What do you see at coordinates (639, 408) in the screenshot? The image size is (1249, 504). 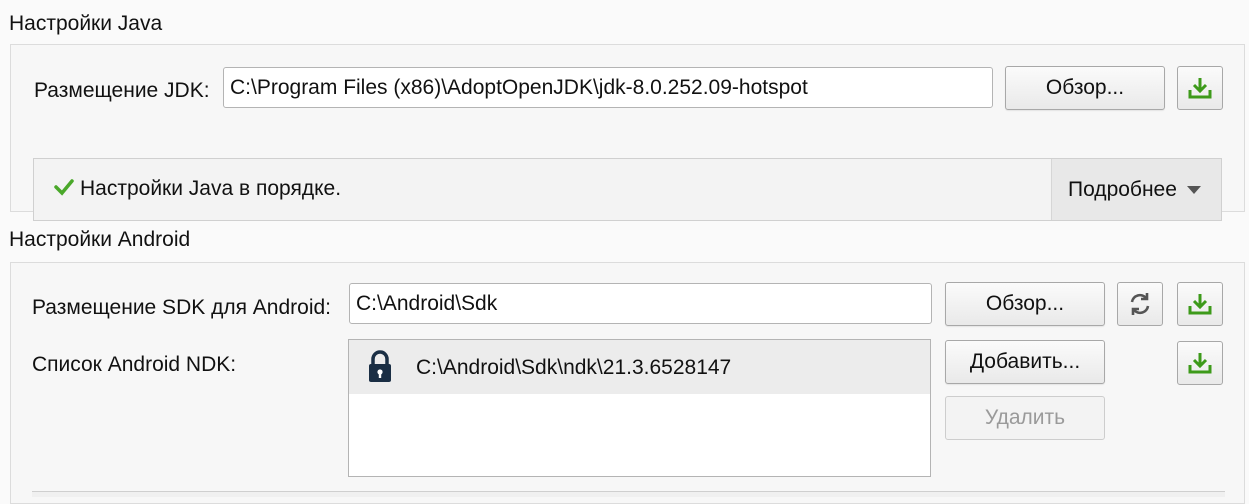 I see `ndk-list: C:\Android\Sdk\ndk\21.3.6528147` at bounding box center [639, 408].